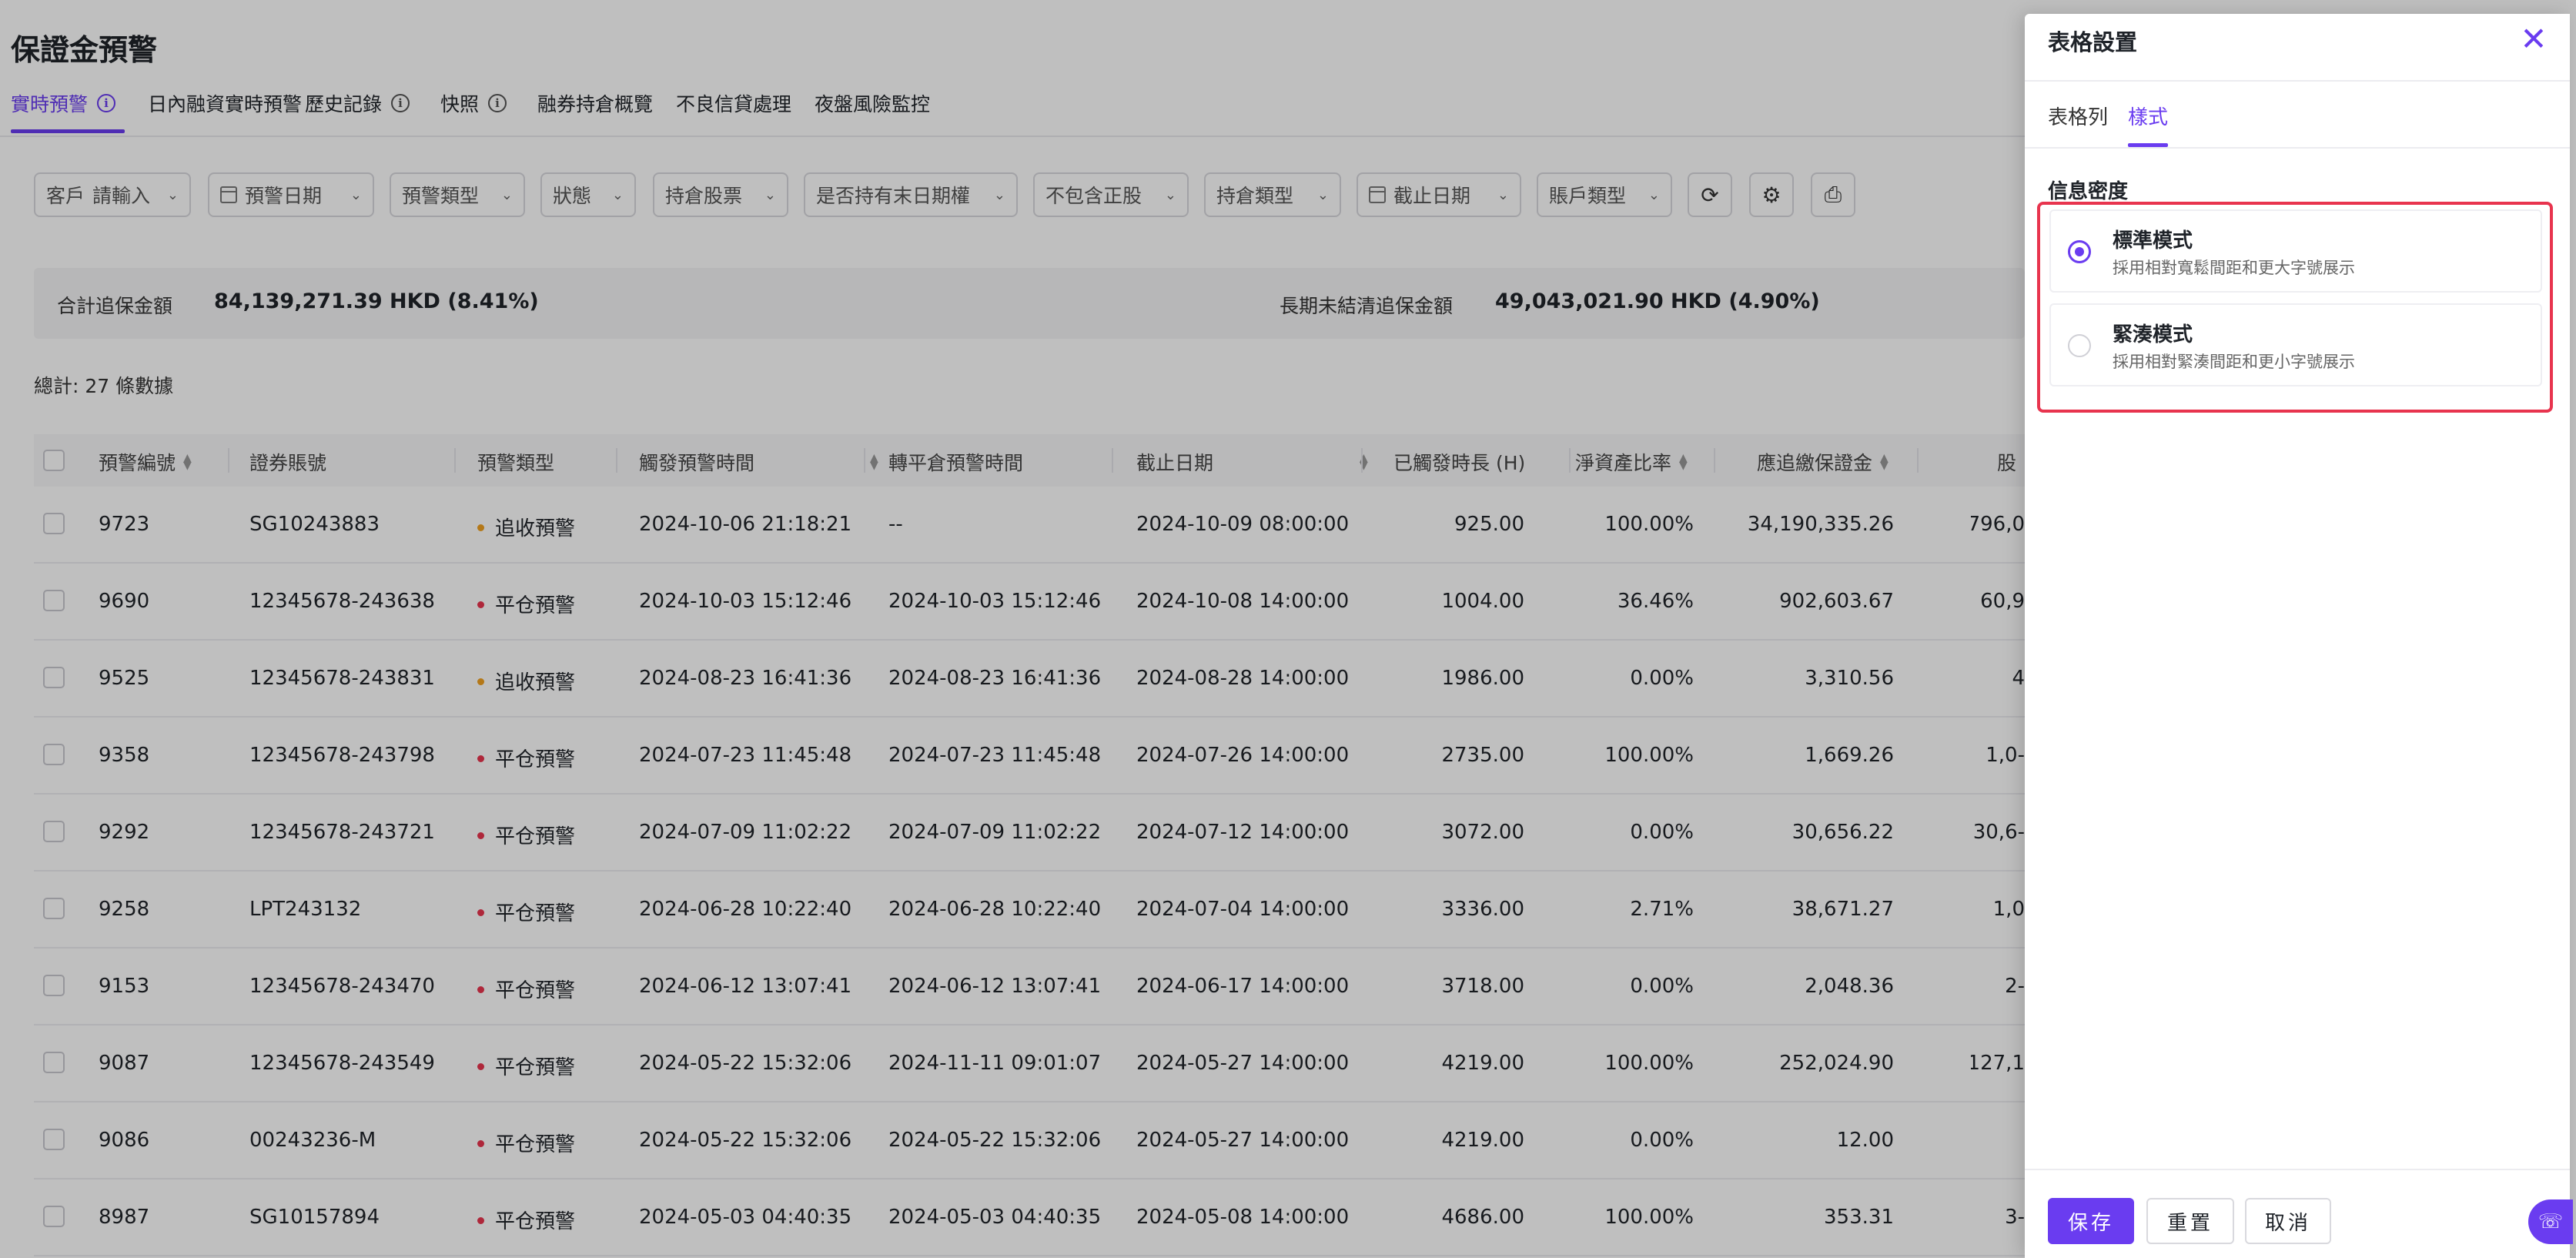 The width and height of the screenshot is (2576, 1258). Describe the element at coordinates (2091, 1221) in the screenshot. I see `save-button: 保存` at that location.